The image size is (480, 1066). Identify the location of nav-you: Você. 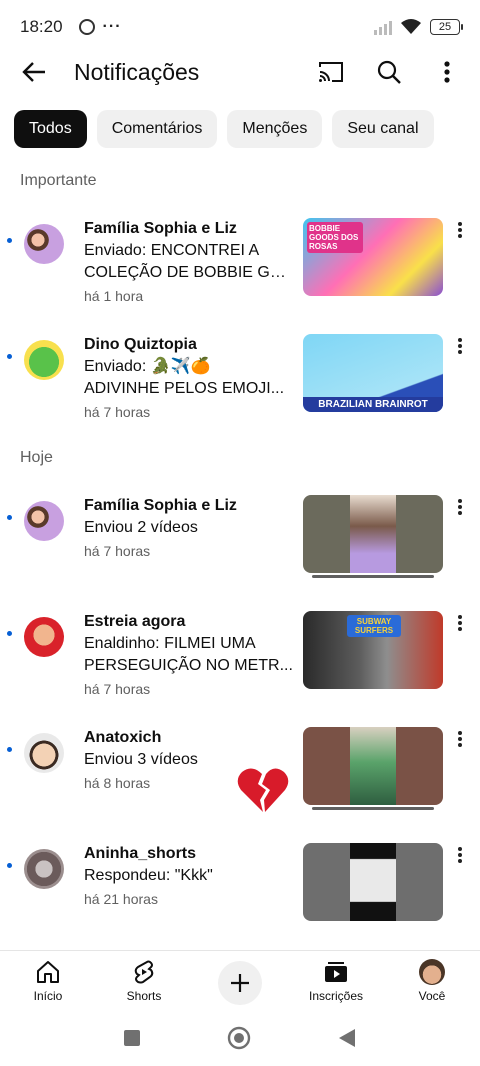
(432, 980).